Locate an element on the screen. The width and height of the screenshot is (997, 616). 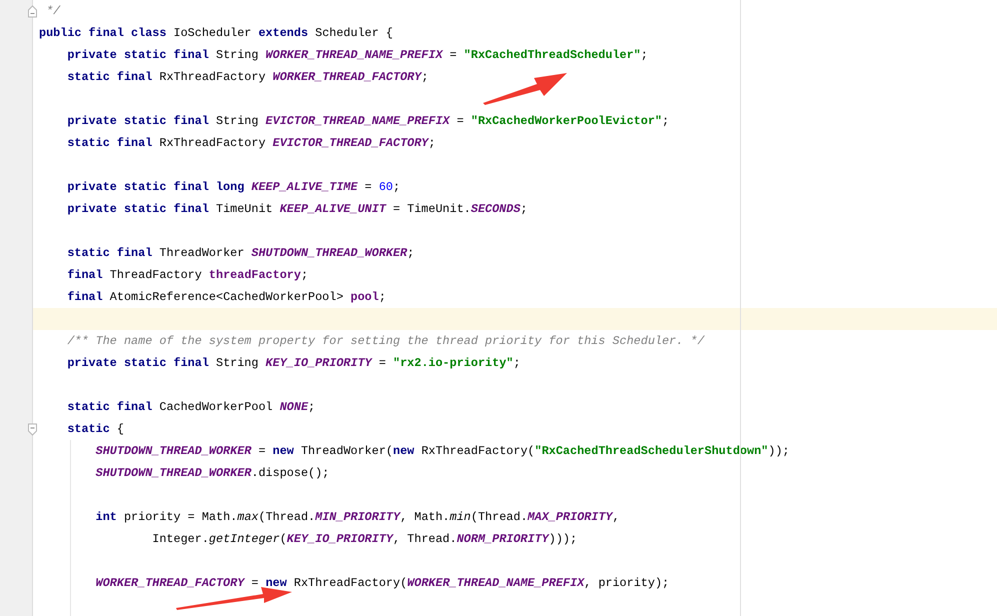
code-line: static final RxThreadFactory EVICTOR_THREAD_FACTORY; is located at coordinates (251, 143).